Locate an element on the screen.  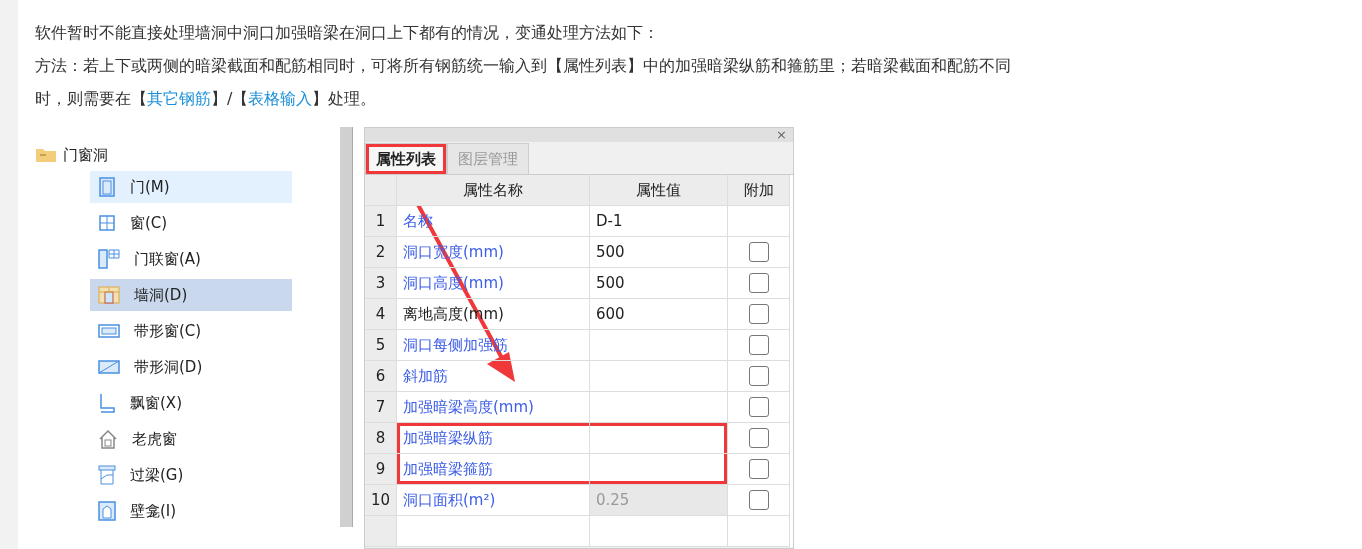
tree-item: 门联窗(A) is located at coordinates (191, 259).